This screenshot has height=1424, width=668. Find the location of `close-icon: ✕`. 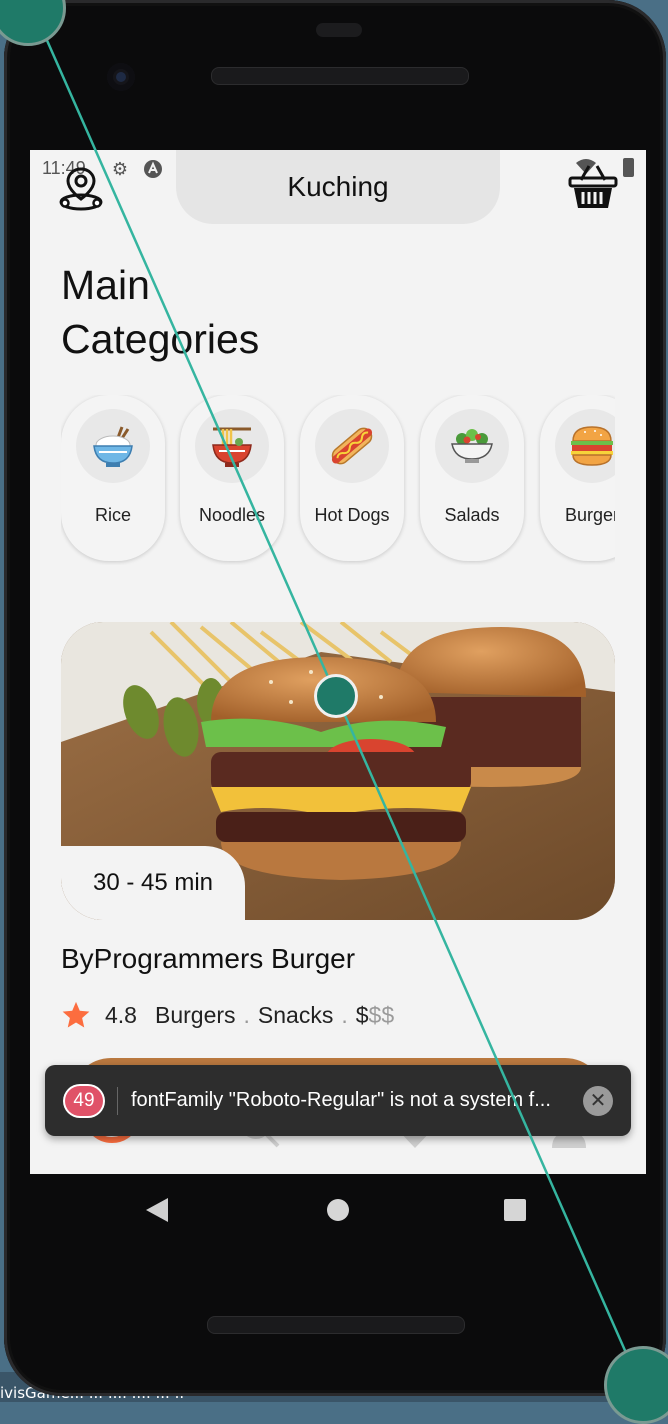

close-icon: ✕ is located at coordinates (598, 1101).